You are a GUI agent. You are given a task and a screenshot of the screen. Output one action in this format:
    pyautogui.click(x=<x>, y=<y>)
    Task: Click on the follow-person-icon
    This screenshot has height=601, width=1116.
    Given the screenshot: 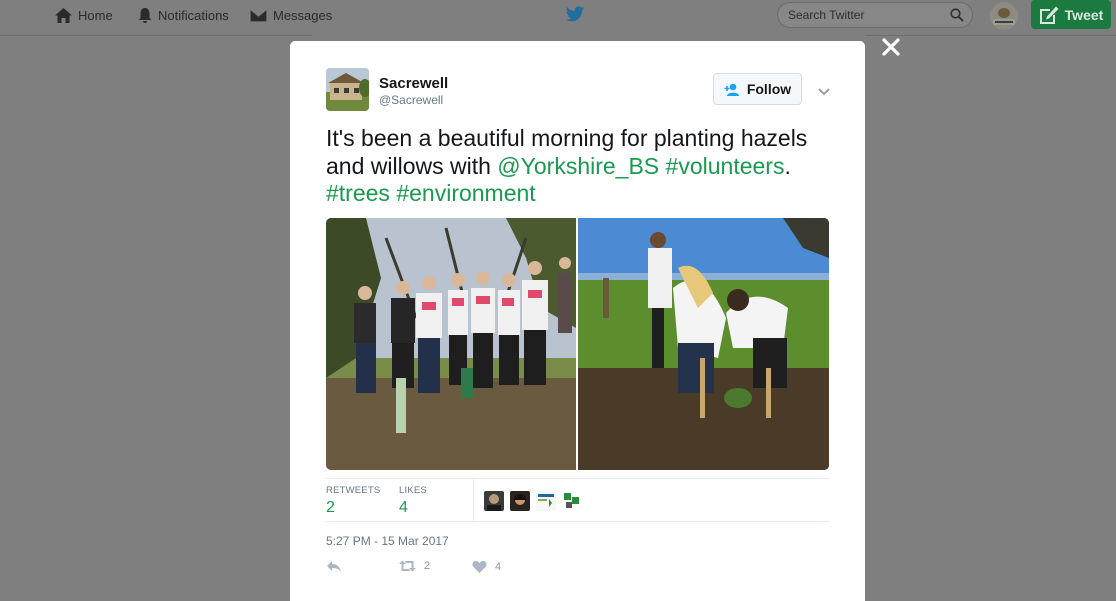 What is the action you would take?
    pyautogui.click(x=731, y=89)
    